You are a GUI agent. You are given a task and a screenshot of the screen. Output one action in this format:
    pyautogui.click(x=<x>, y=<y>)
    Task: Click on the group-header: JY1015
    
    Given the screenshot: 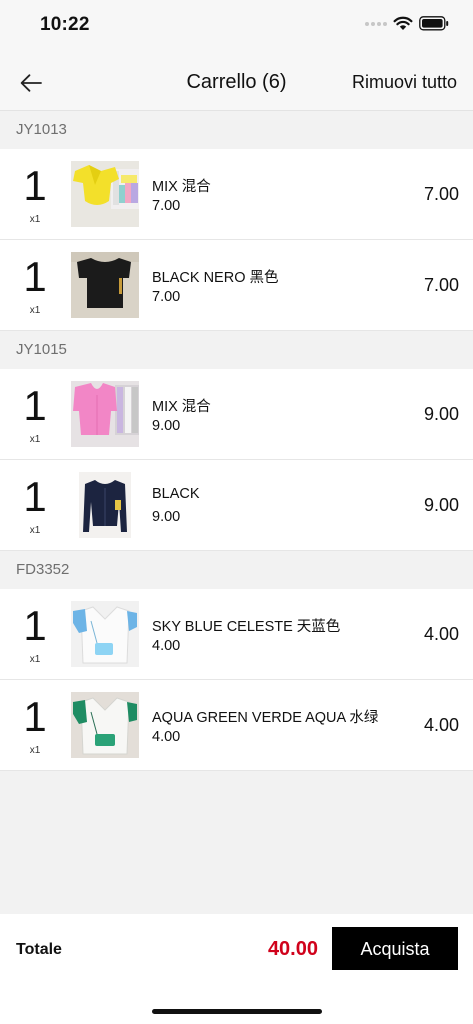 What is the action you would take?
    pyautogui.click(x=236, y=350)
    